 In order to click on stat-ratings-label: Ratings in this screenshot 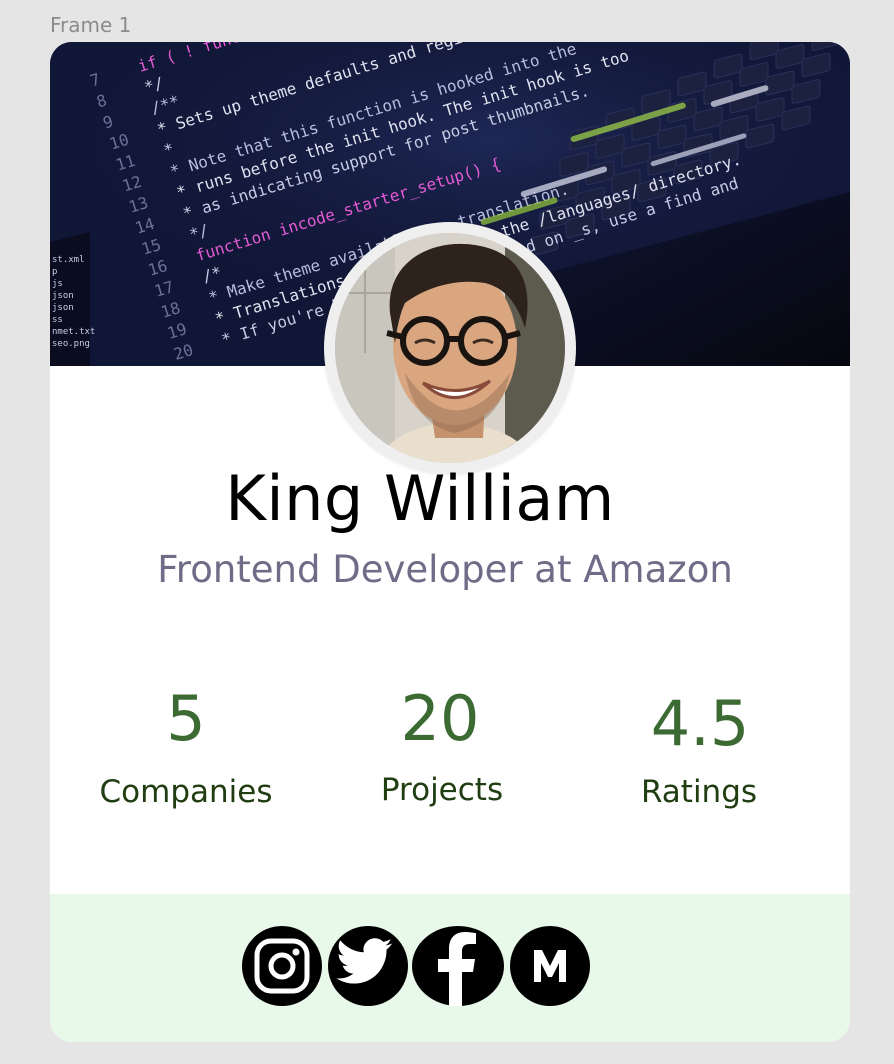, I will do `click(699, 792)`.